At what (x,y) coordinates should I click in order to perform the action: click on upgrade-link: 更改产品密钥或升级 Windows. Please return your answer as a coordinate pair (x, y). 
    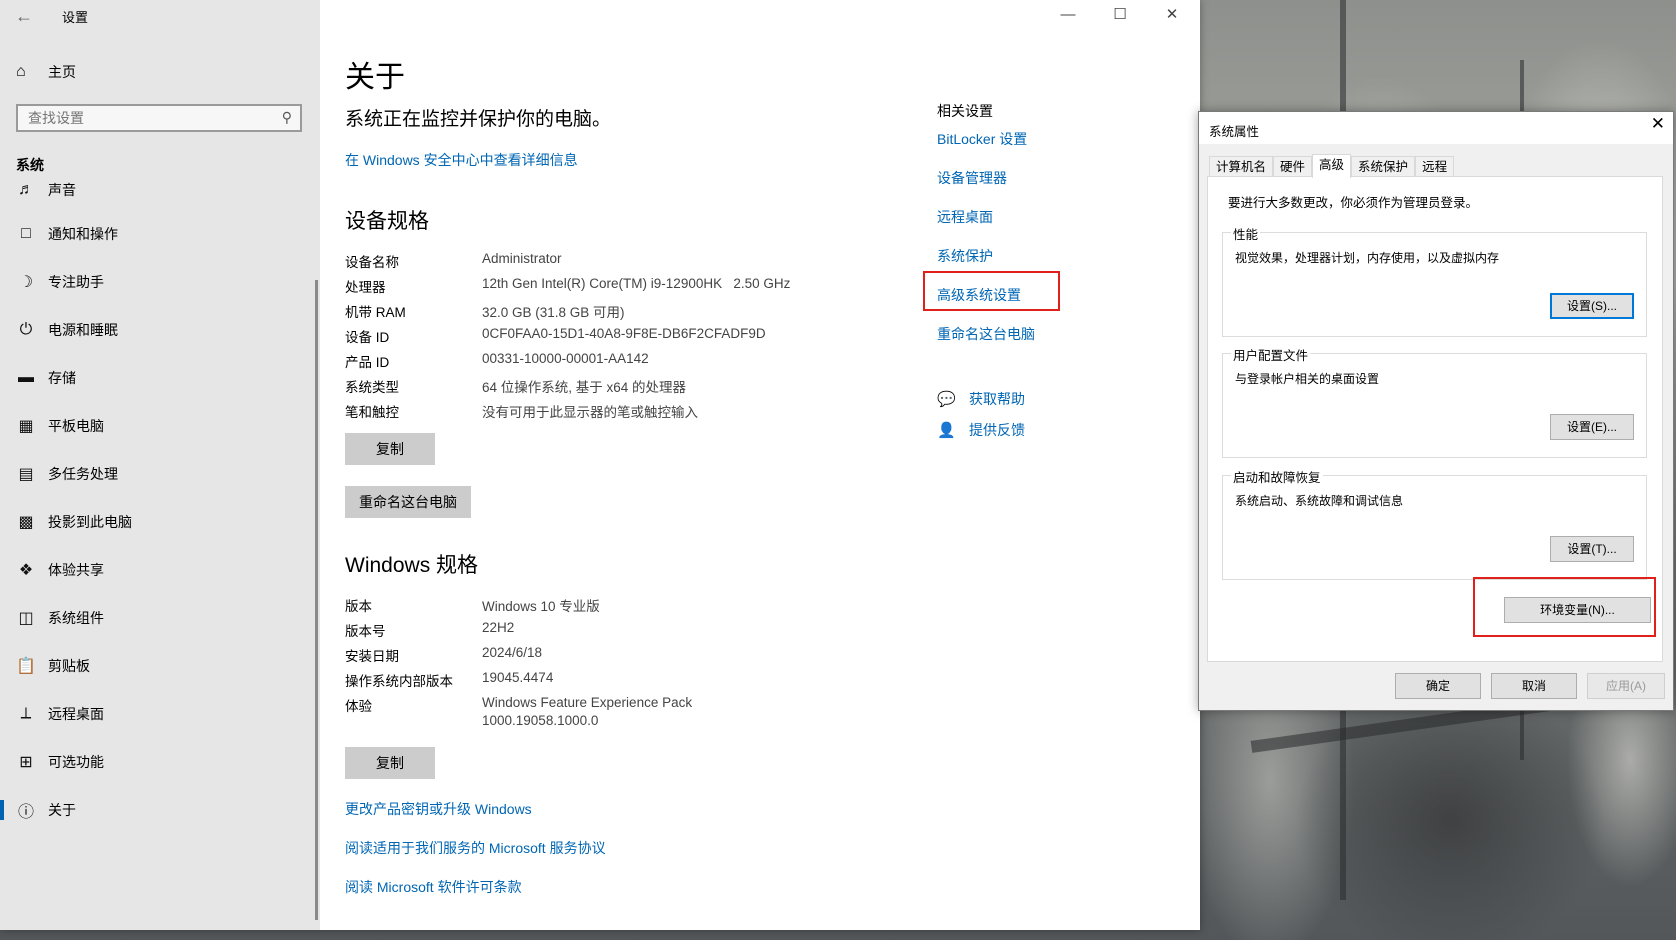
    Looking at the image, I should click on (438, 809).